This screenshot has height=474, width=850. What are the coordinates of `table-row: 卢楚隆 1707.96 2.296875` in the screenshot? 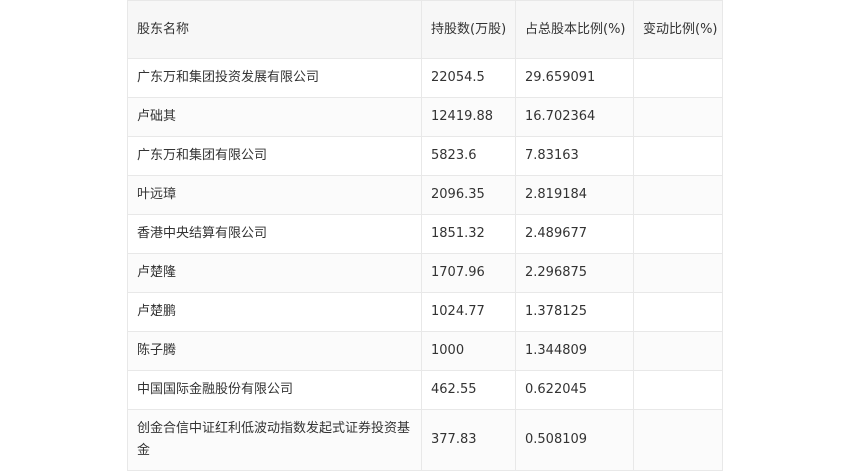 It's located at (425, 273).